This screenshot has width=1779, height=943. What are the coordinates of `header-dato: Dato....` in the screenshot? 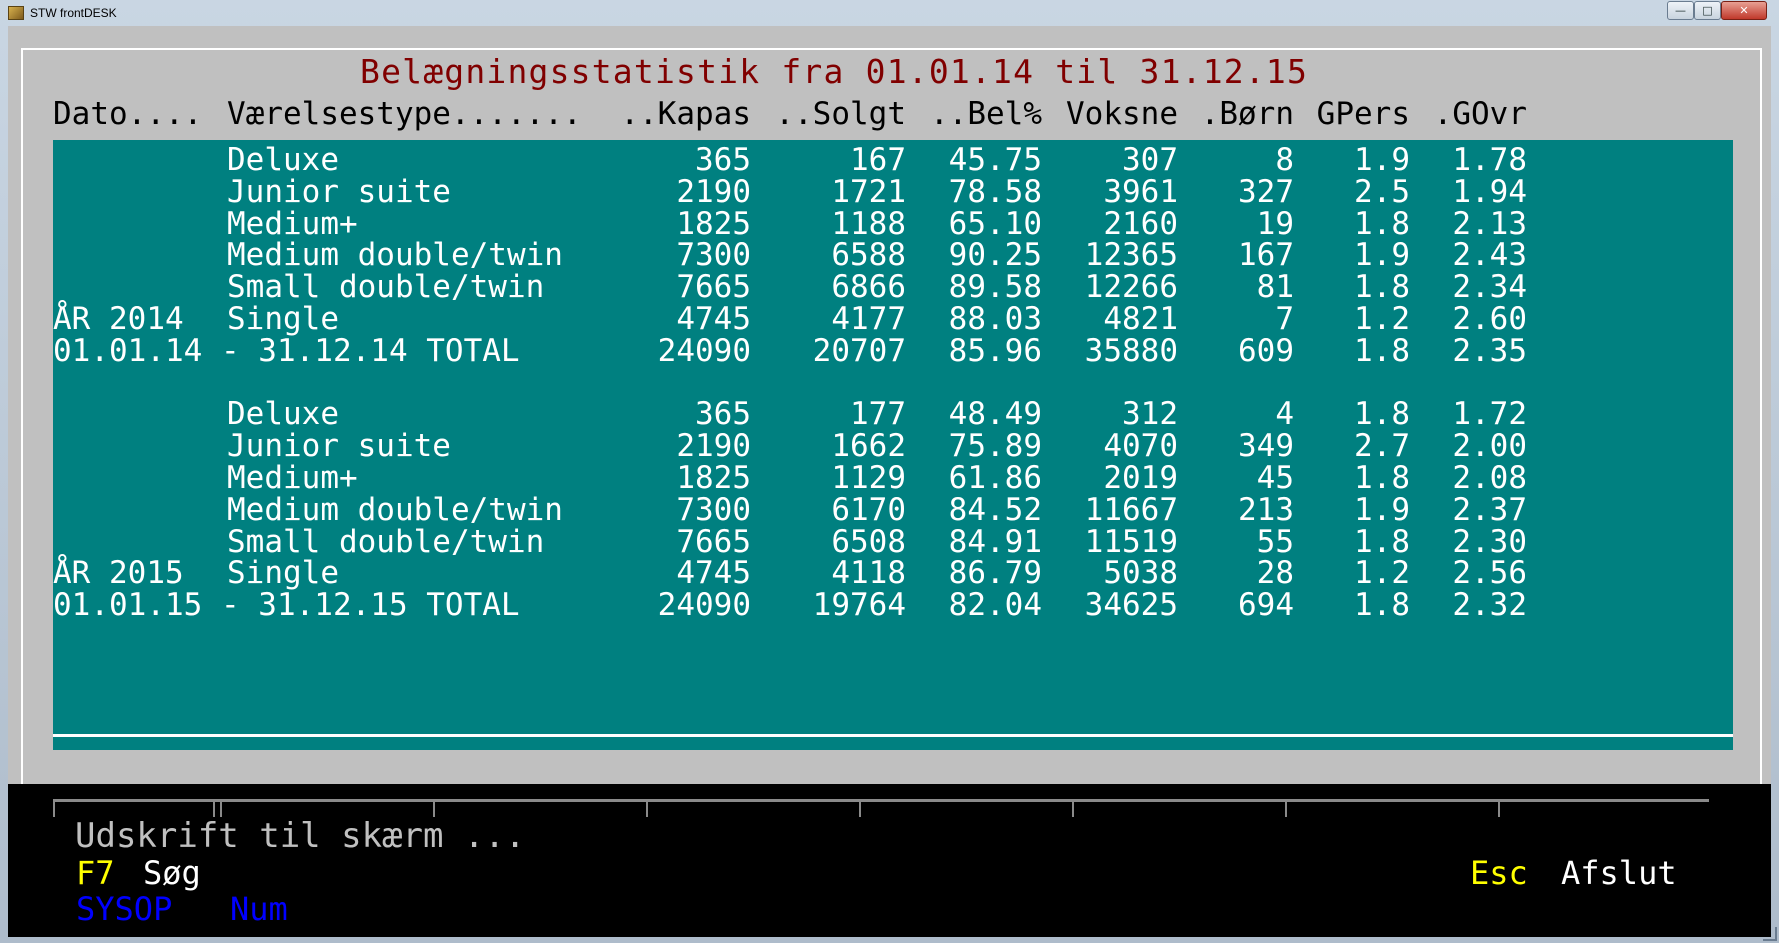 It's located at (128, 114).